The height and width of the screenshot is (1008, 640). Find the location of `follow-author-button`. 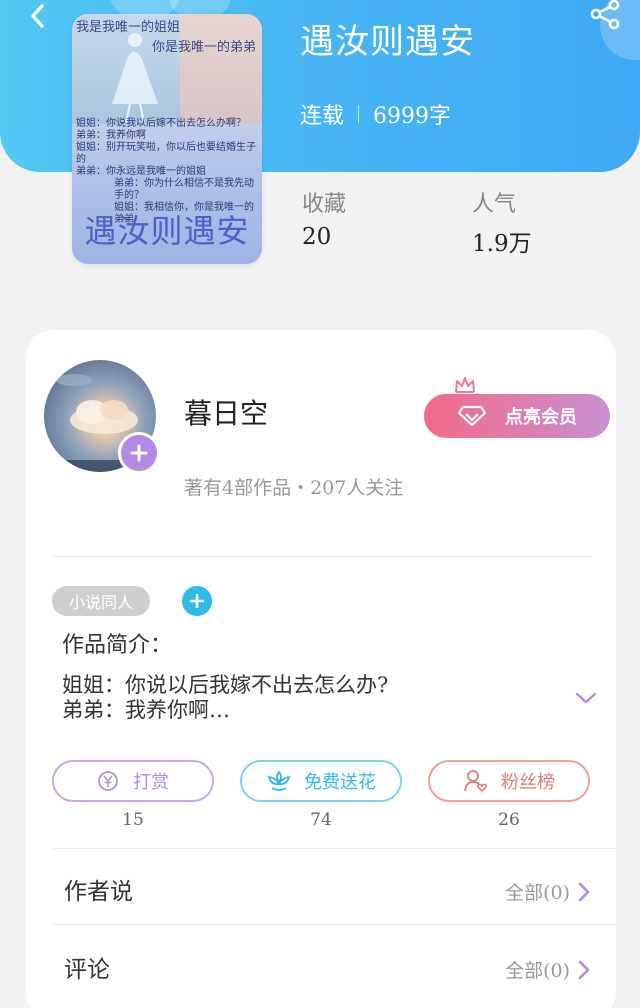

follow-author-button is located at coordinates (139, 453).